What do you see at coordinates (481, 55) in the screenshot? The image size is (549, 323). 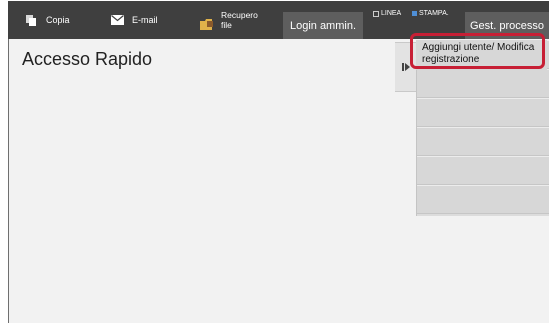 I see `add-user-edit-registration-button: Aggiungi utente/ Modifica registrazione` at bounding box center [481, 55].